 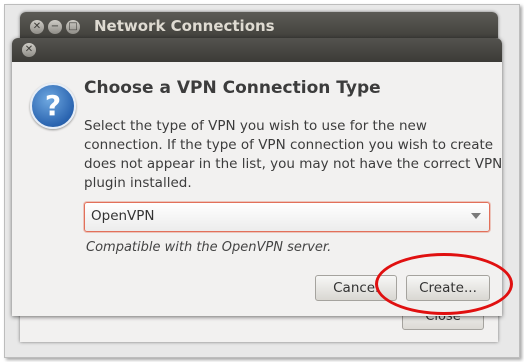 What do you see at coordinates (55, 27) in the screenshot?
I see `minimize-icon: −` at bounding box center [55, 27].